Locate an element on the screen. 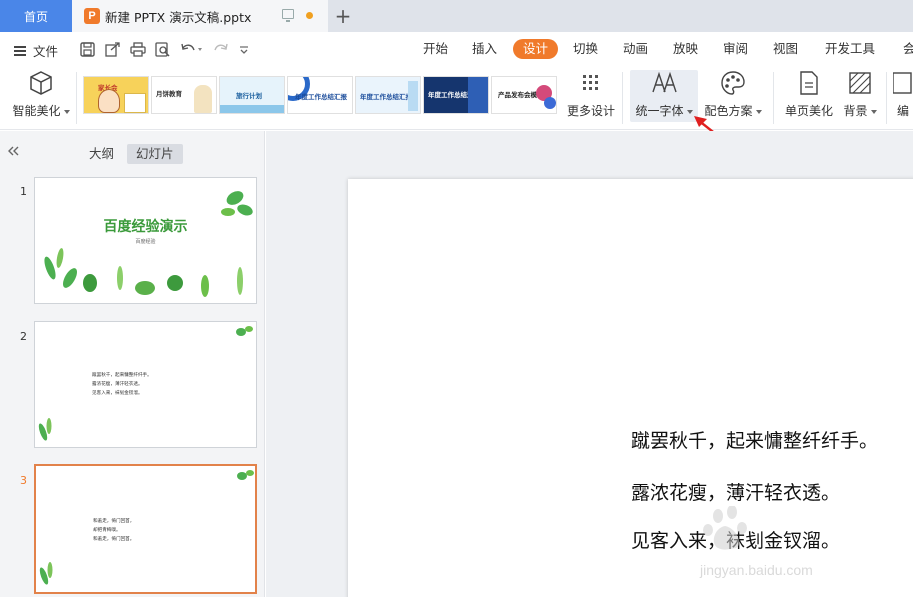  template-thumb-3-label: 旅行计划 is located at coordinates (249, 96).